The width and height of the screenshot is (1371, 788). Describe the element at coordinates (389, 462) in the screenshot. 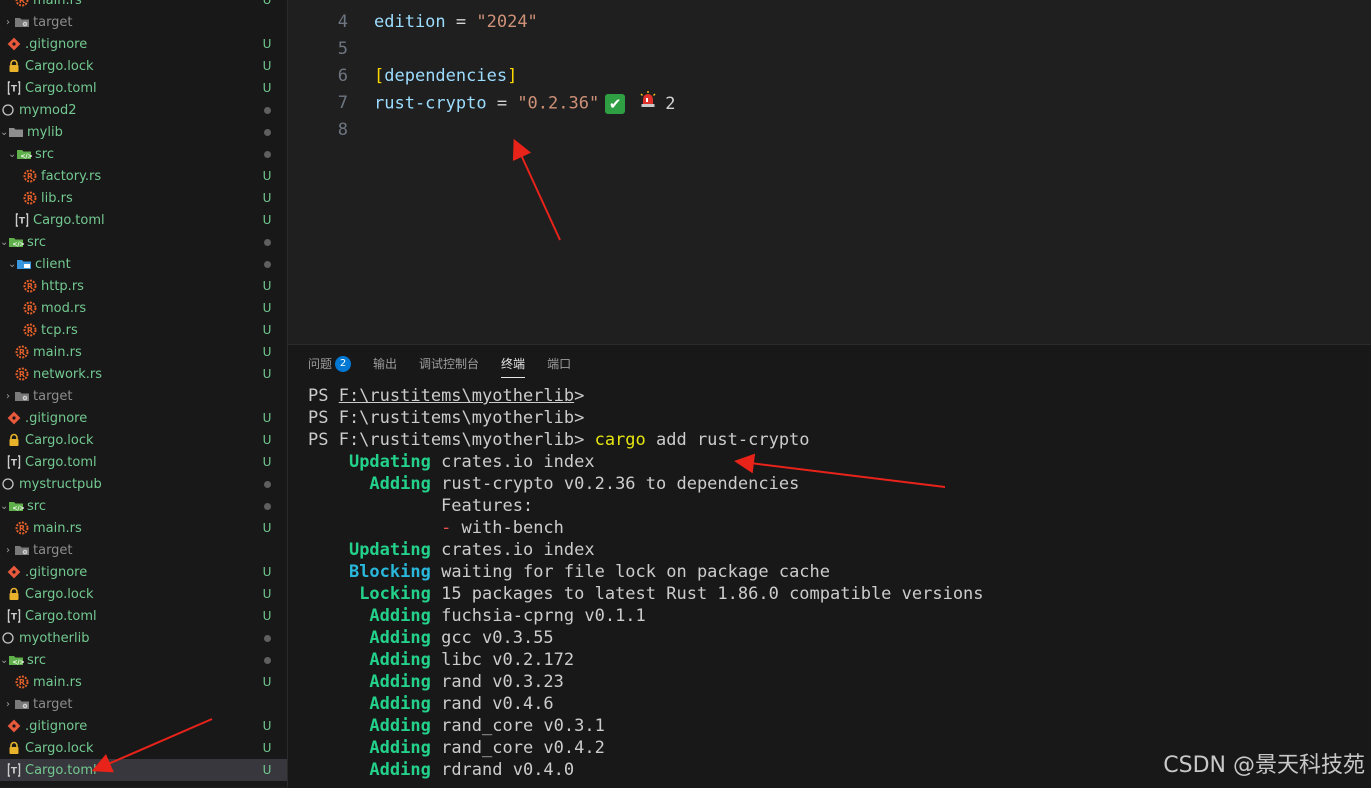

I see `terminal-text: Updating` at that location.